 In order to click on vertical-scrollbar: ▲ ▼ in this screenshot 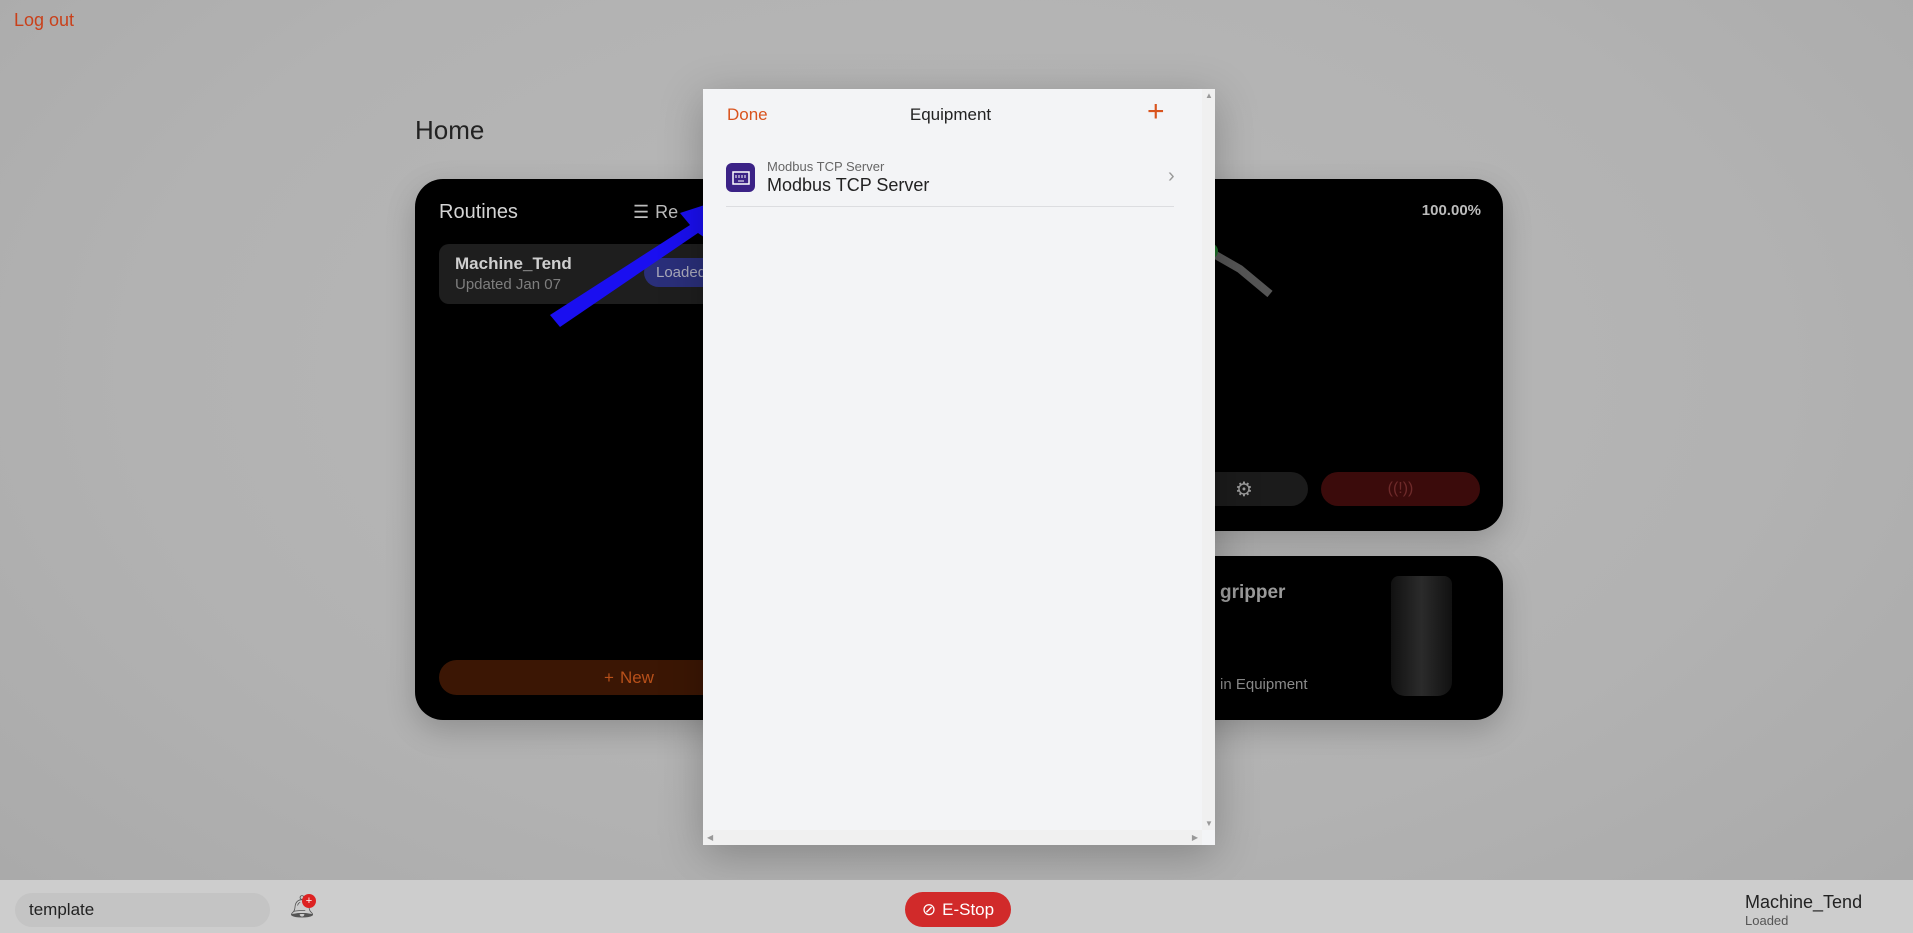, I will do `click(1208, 459)`.